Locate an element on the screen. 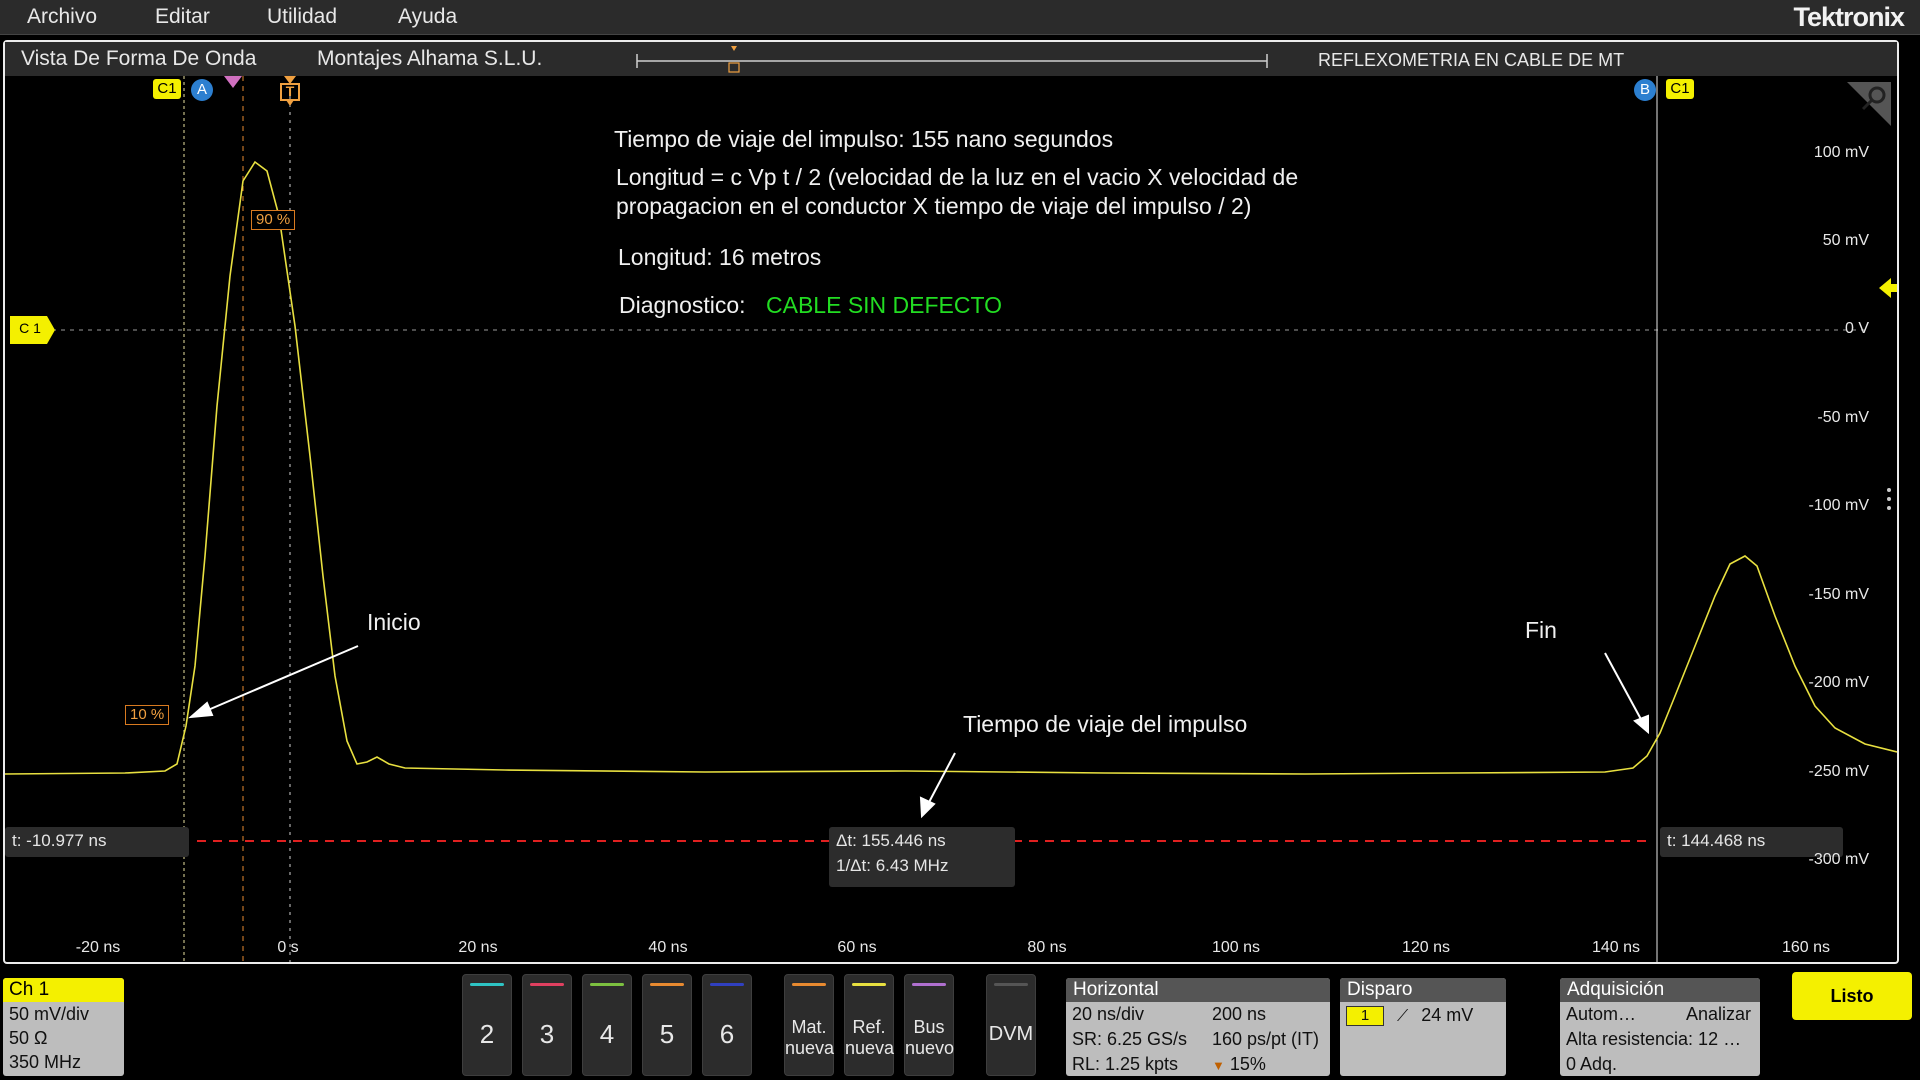 This screenshot has height=1080, width=1920. horizontal-position: 200 ns is located at coordinates (1239, 1014).